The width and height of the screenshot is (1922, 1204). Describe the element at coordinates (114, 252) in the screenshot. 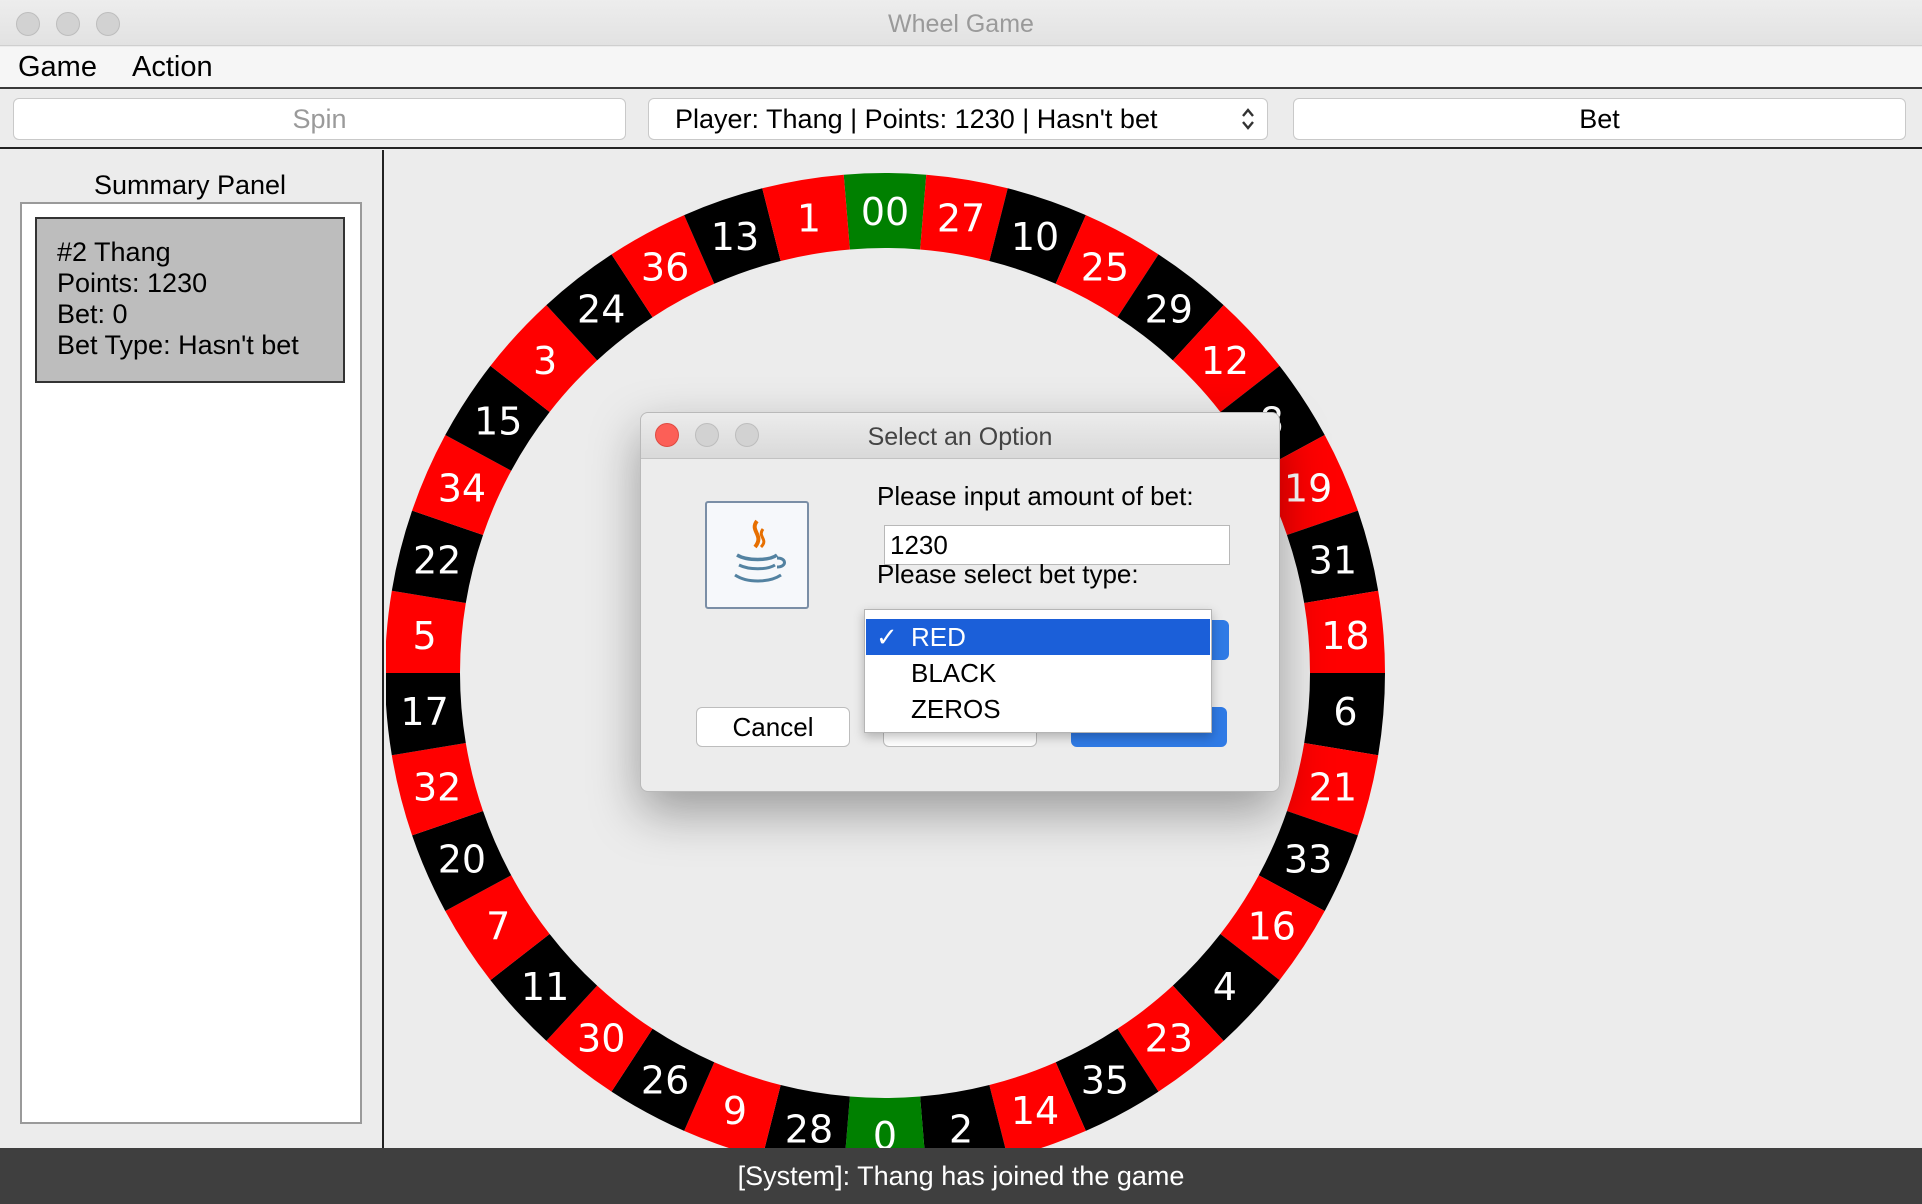

I see `player-name: #2 Thang` at that location.